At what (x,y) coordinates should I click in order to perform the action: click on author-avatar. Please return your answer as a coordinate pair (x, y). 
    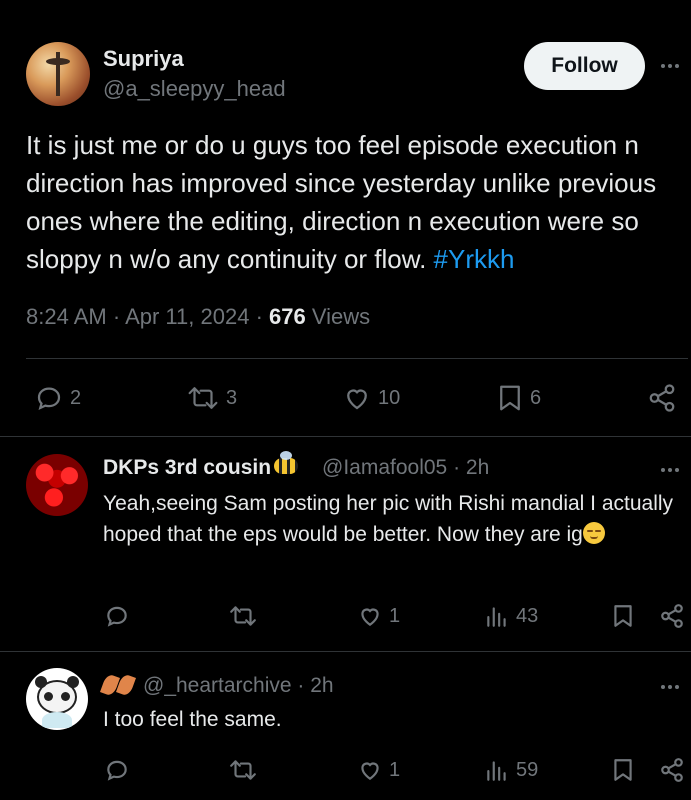
    Looking at the image, I should click on (58, 74).